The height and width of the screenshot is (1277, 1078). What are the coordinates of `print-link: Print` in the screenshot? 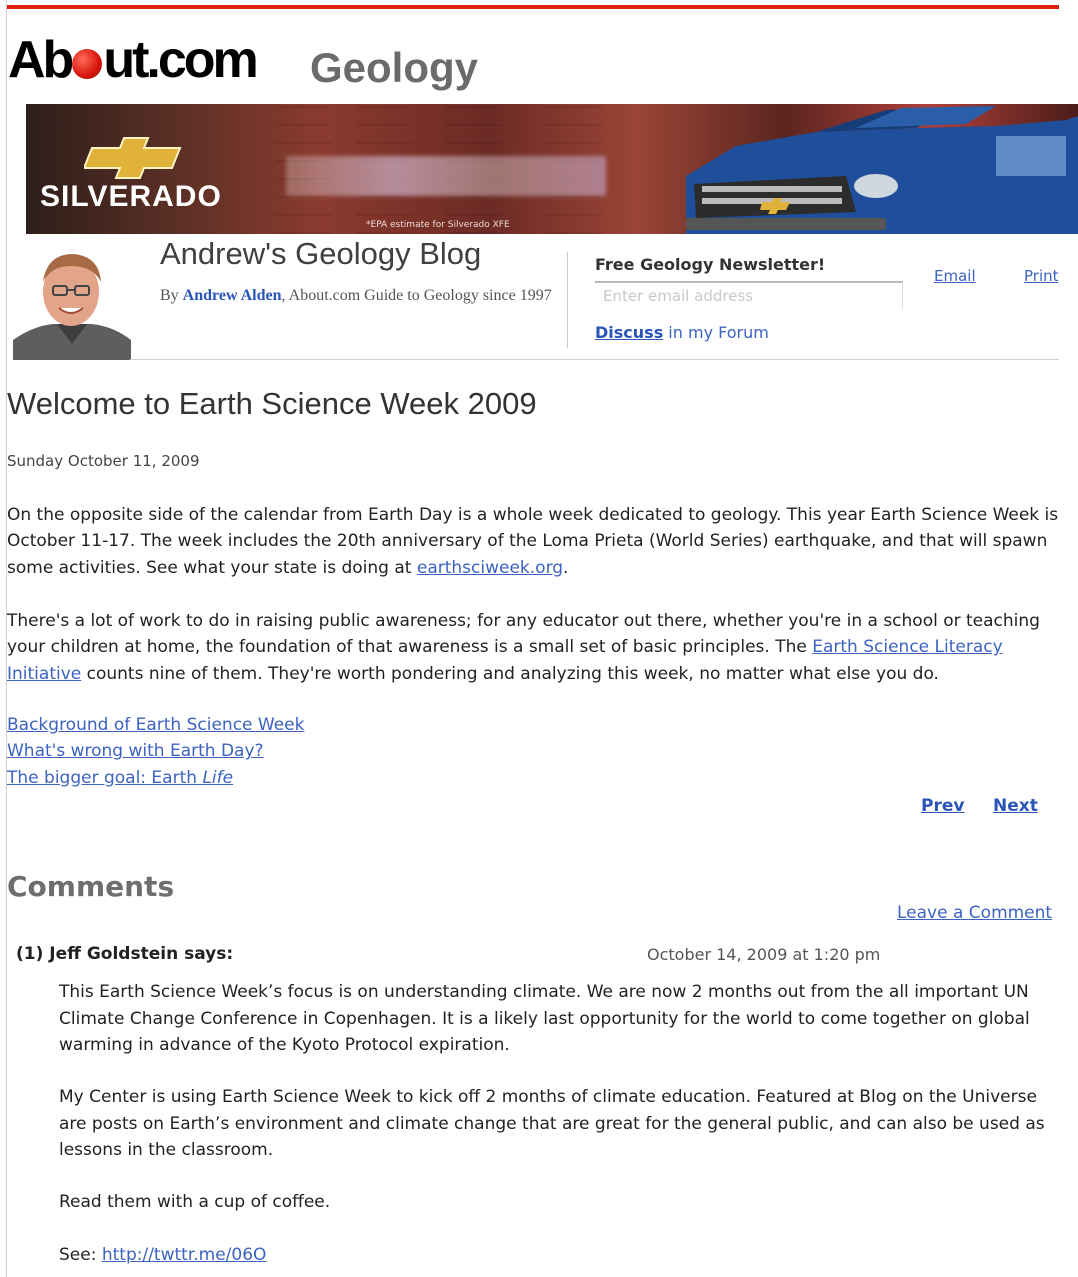 It's located at (1041, 276).